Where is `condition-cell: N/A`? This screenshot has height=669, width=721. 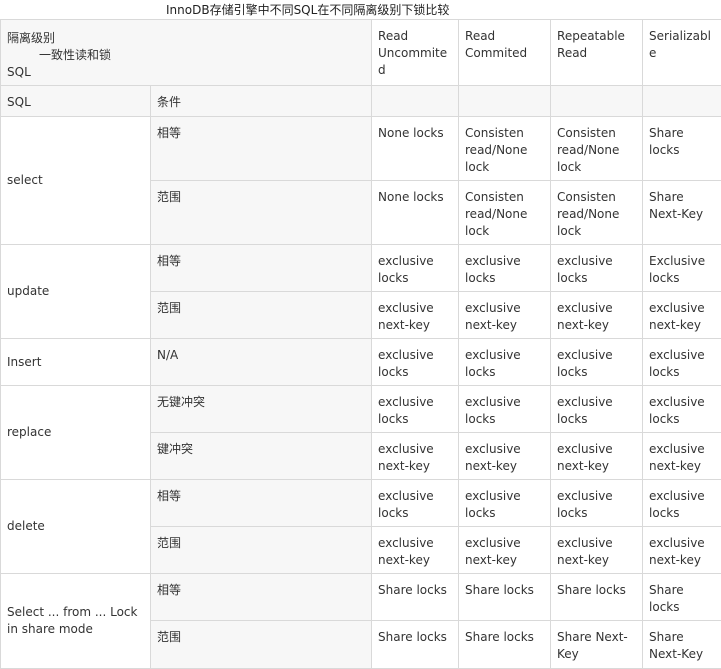
condition-cell: N/A is located at coordinates (261, 362).